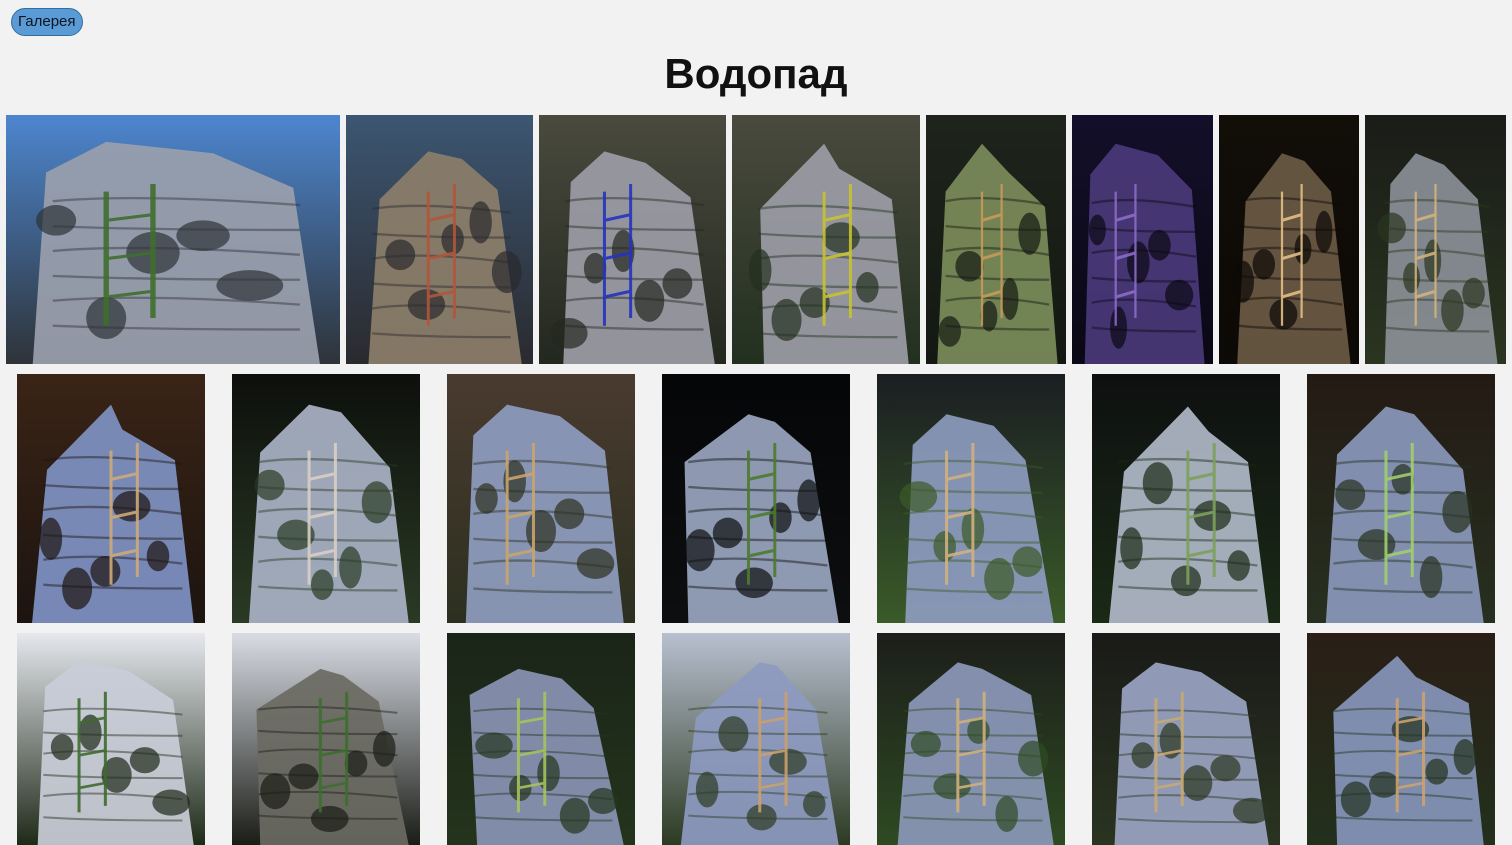 This screenshot has width=1512, height=845. Describe the element at coordinates (47, 22) in the screenshot. I see `back-to-gallery-button: Галерея` at that location.